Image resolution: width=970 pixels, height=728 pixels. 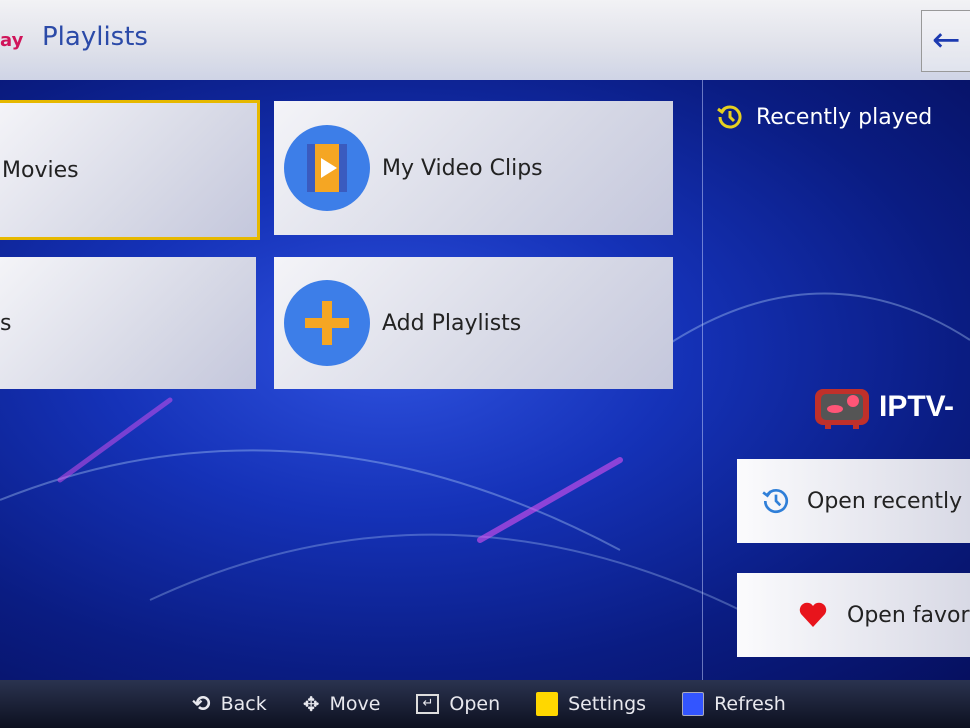 I want to click on back-button: ←, so click(x=945, y=41).